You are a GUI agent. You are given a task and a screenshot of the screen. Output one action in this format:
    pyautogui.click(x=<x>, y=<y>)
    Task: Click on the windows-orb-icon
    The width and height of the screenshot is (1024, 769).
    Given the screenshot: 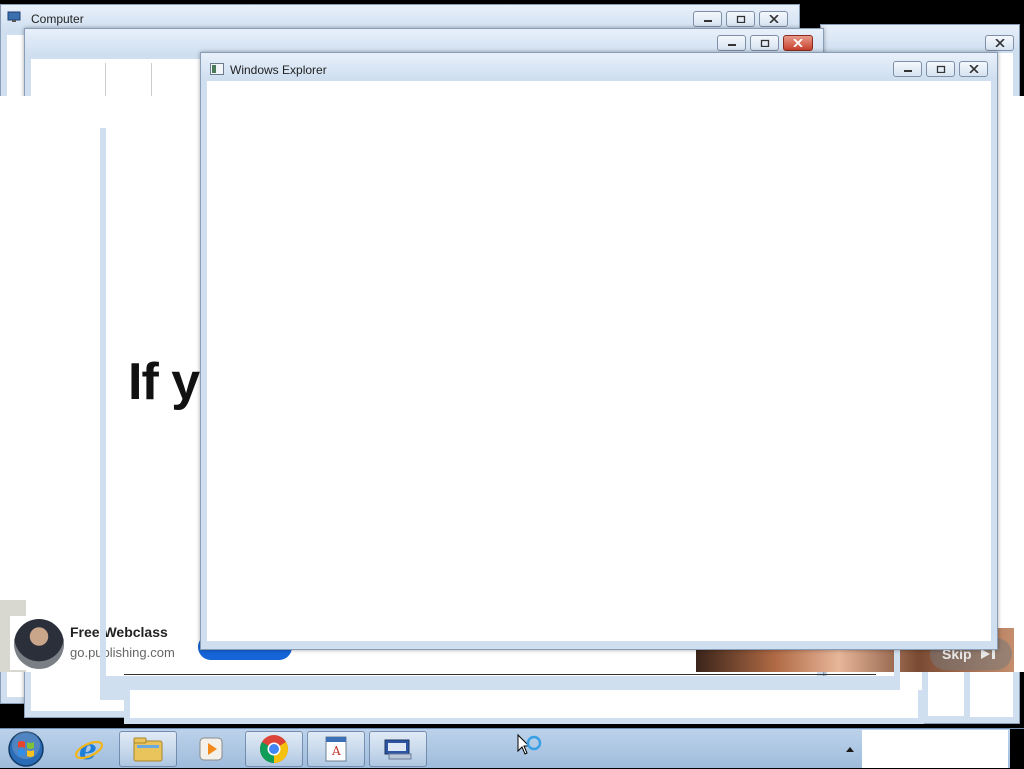 What is the action you would take?
    pyautogui.click(x=26, y=749)
    